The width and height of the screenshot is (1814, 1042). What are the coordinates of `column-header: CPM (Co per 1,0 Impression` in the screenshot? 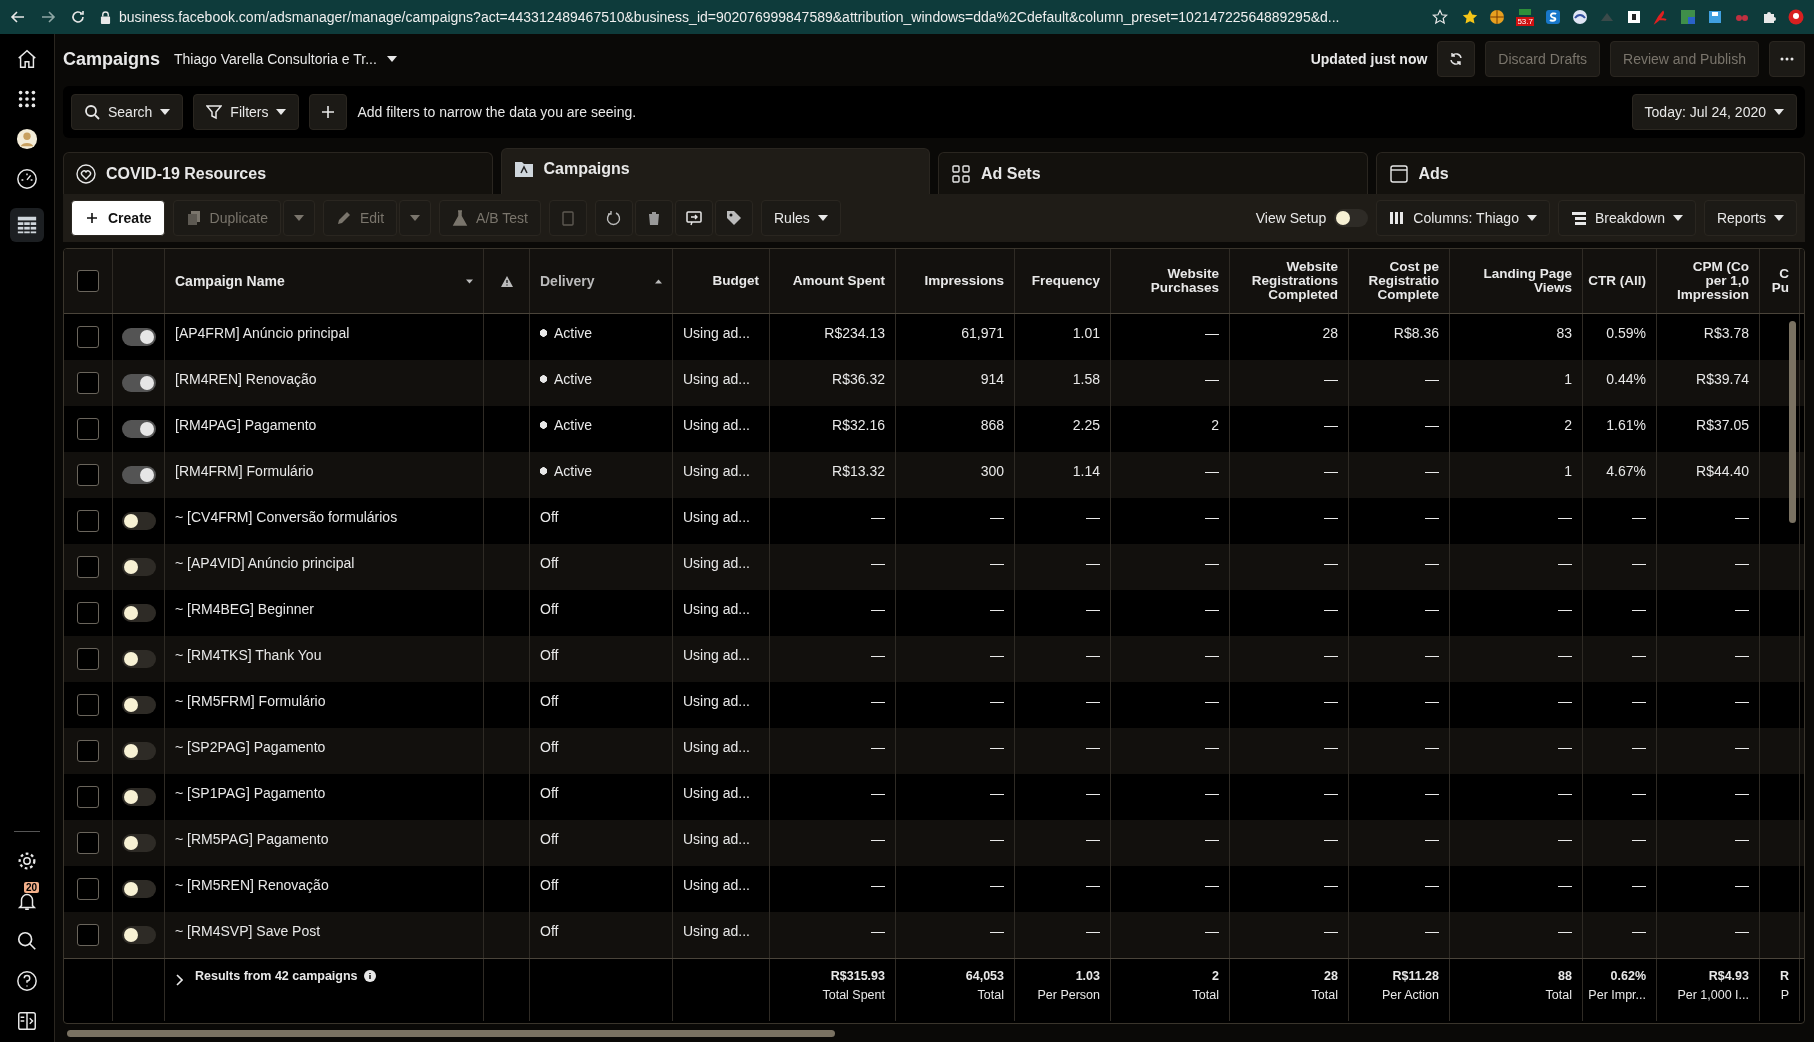 It's located at (1712, 281).